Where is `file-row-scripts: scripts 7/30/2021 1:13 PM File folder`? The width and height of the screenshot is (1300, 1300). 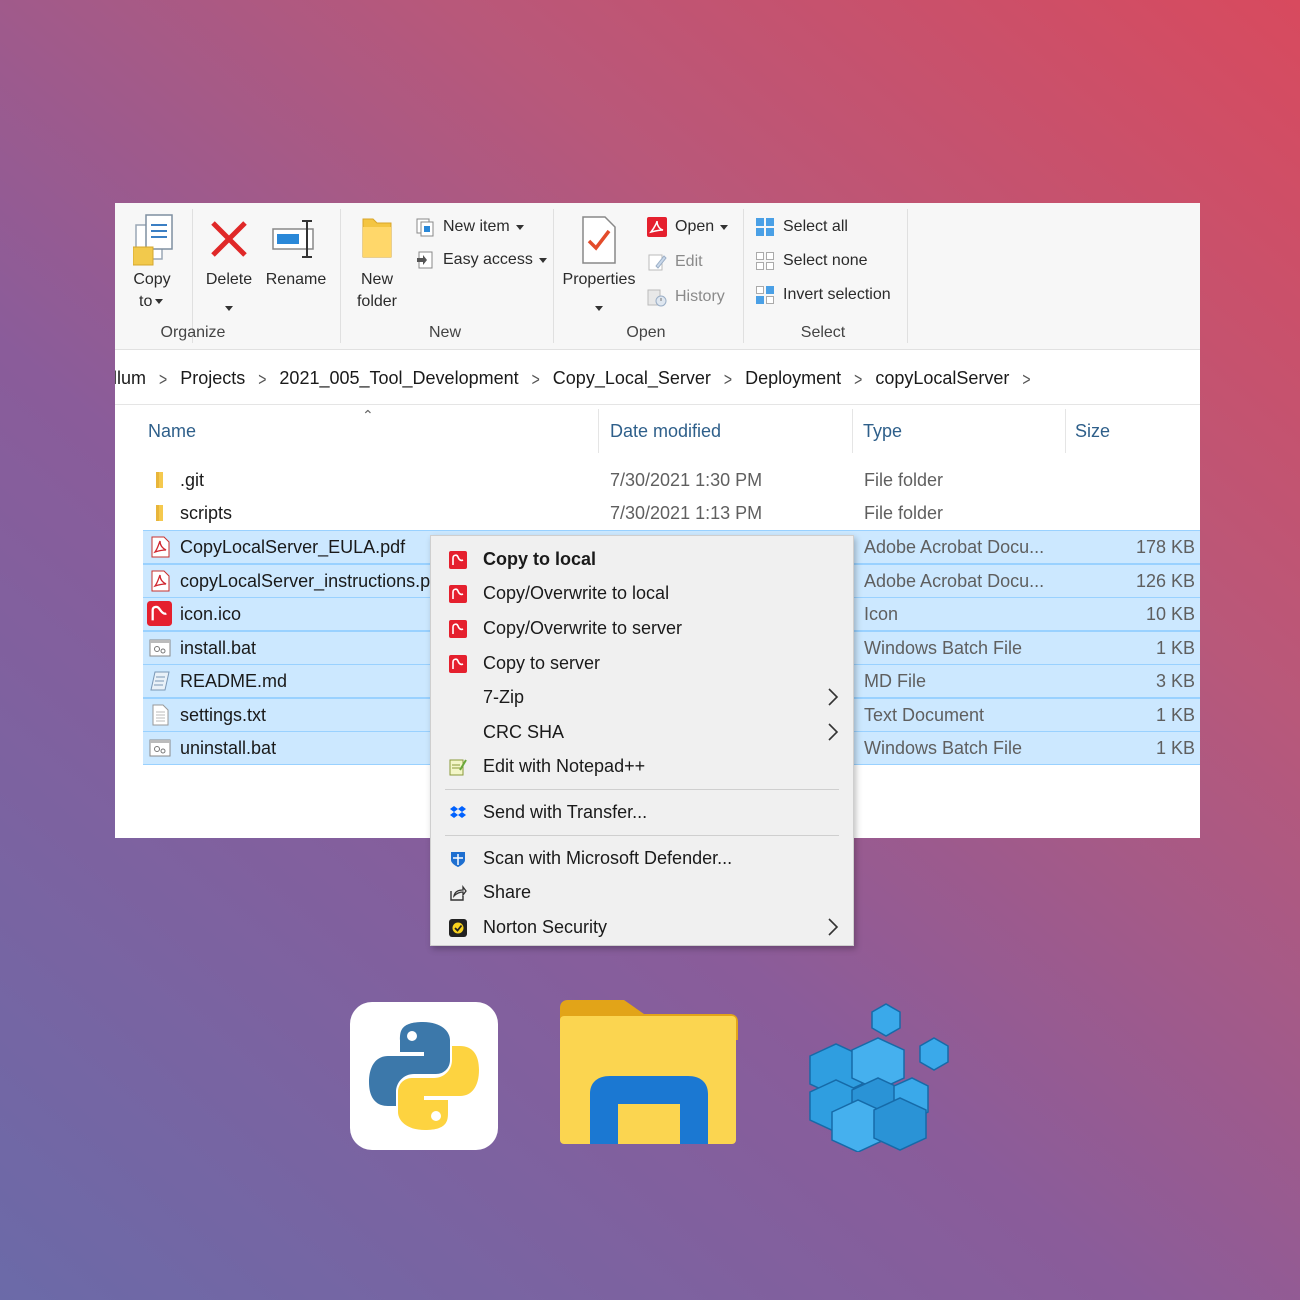
file-row-scripts: scripts 7/30/2021 1:13 PM File folder is located at coordinates (671, 513).